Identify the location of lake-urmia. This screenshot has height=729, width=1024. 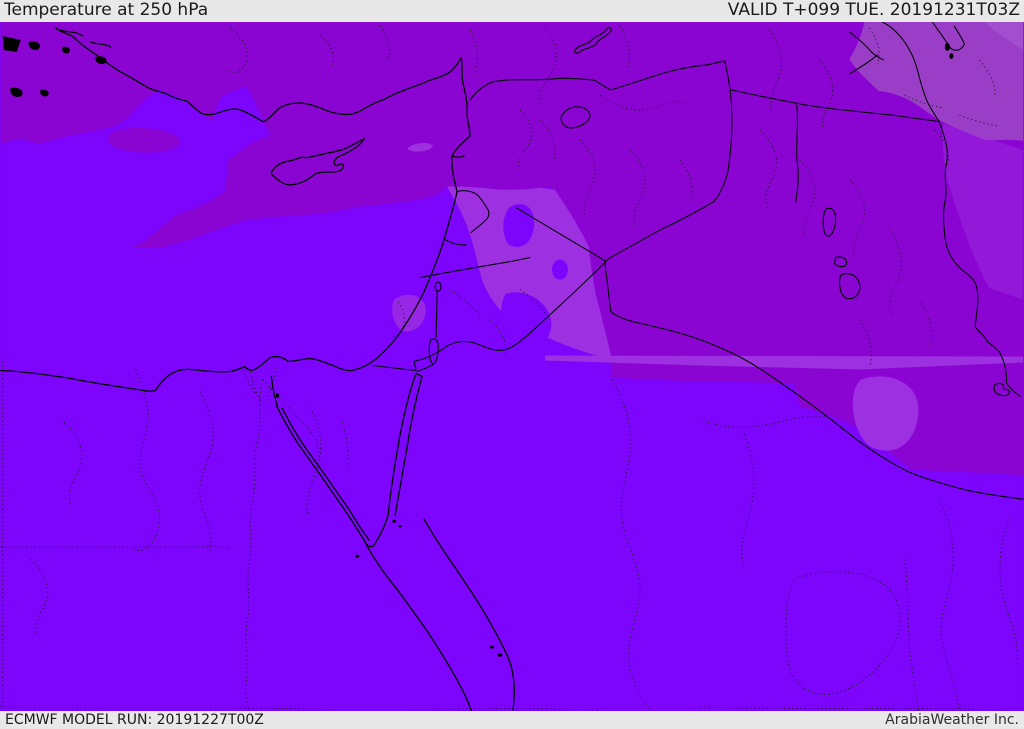
(947, 46).